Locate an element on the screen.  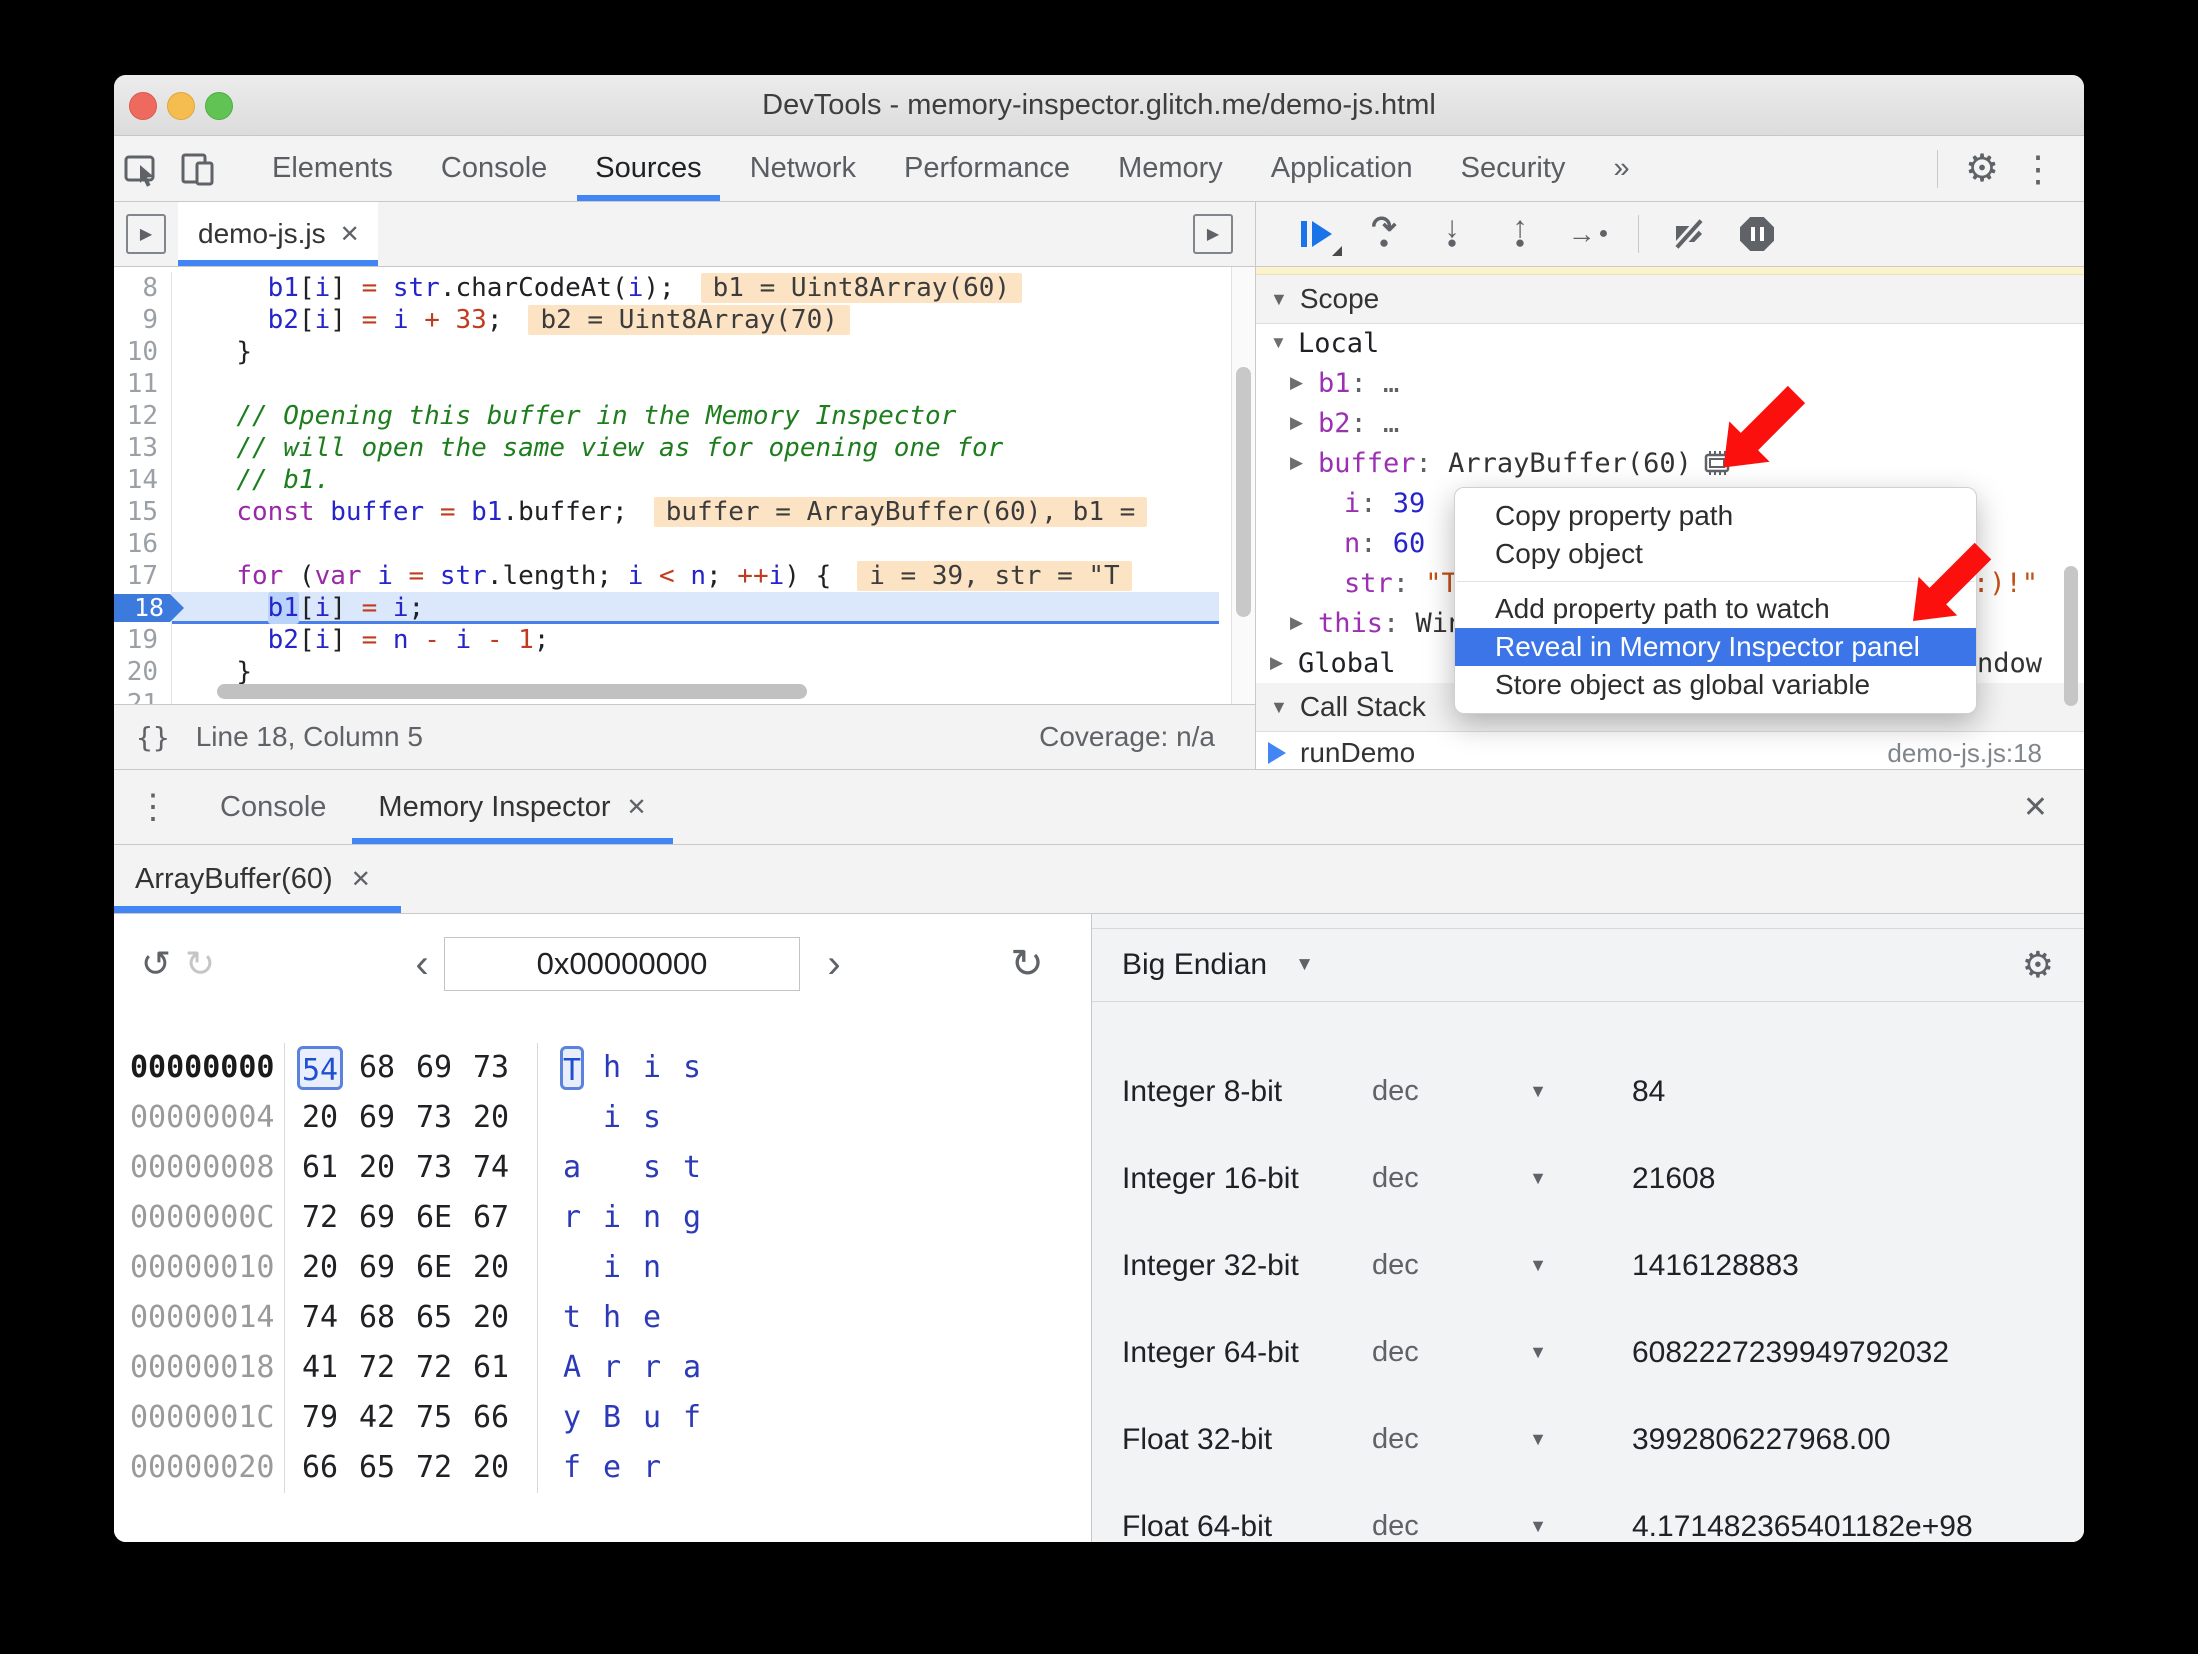
collapsed-twisty-icon: ▶ is located at coordinates (1284, 663).